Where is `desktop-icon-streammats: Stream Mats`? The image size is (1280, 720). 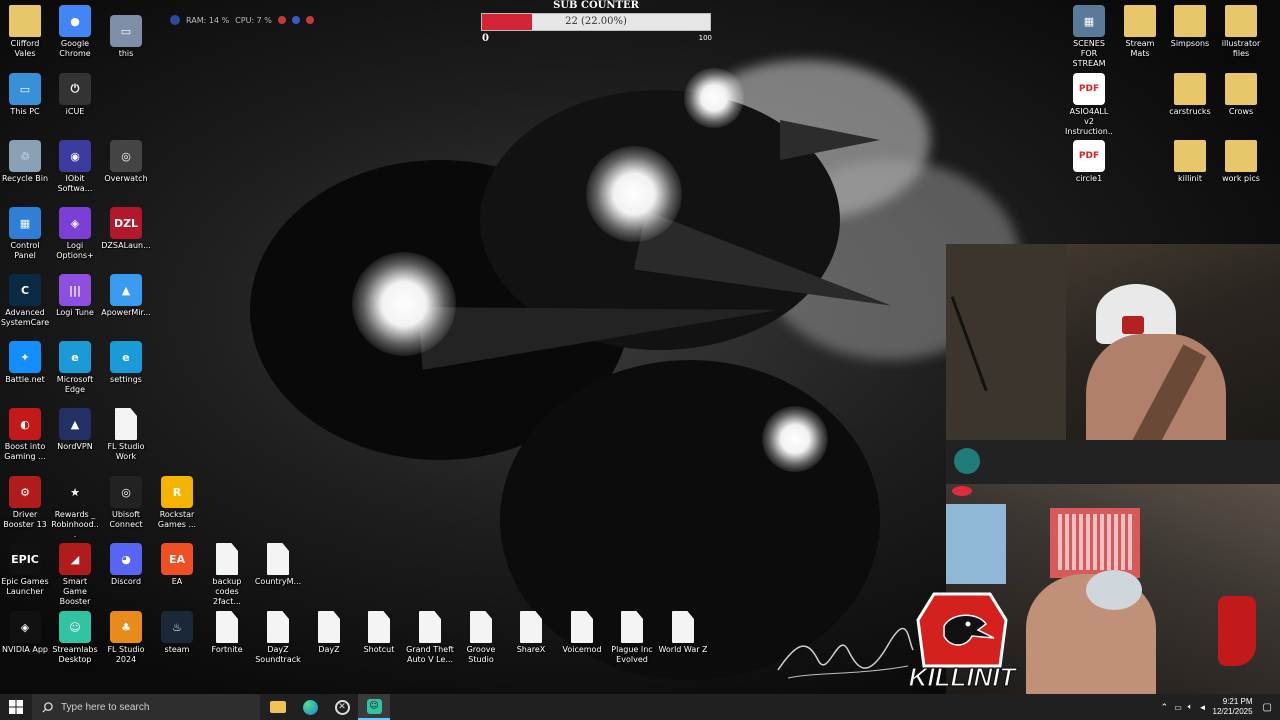 desktop-icon-streammats: Stream Mats is located at coordinates (1140, 32).